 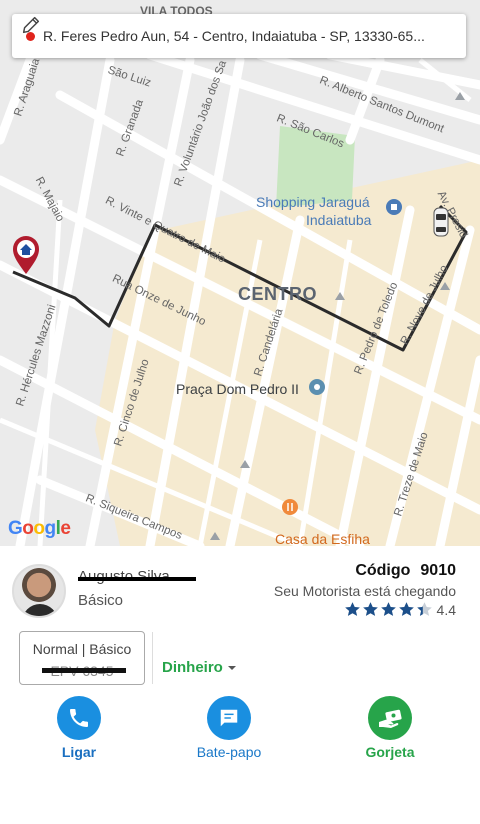 What do you see at coordinates (152, 658) in the screenshot?
I see `divider` at bounding box center [152, 658].